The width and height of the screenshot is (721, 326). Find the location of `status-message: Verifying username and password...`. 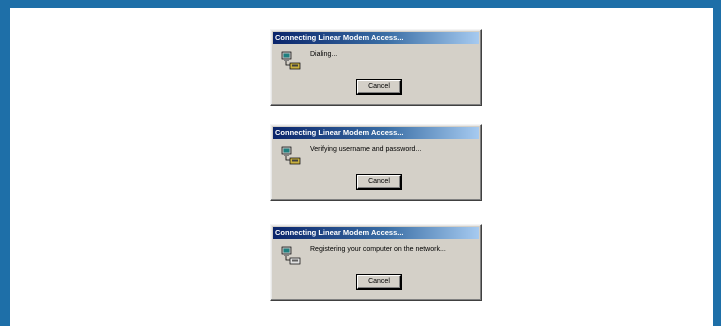

status-message: Verifying username and password... is located at coordinates (366, 149).